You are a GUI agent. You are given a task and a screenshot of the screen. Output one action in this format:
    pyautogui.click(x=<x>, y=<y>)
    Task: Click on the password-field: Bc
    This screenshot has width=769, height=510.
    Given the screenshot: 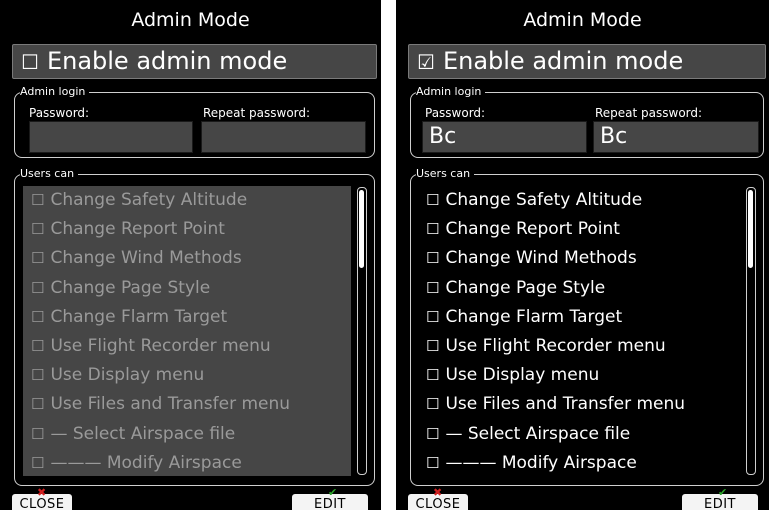 What is the action you would take?
    pyautogui.click(x=504, y=137)
    